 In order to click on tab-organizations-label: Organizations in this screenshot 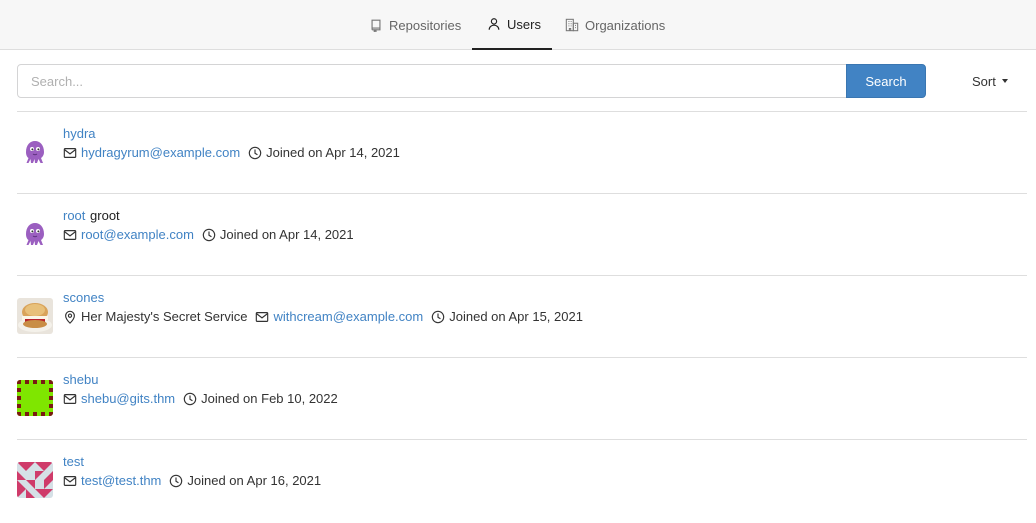, I will do `click(625, 25)`.